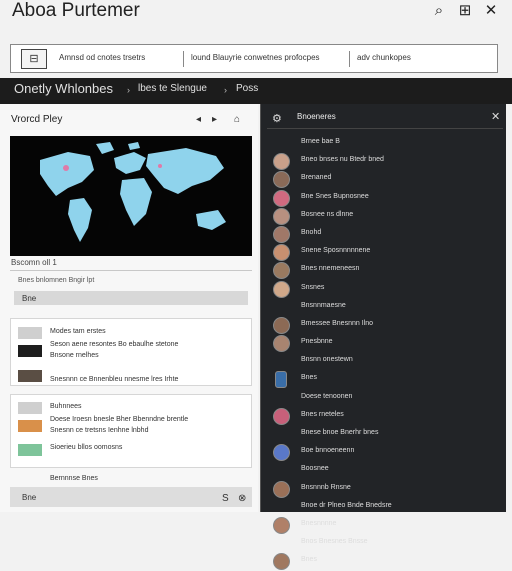  What do you see at coordinates (309, 560) in the screenshot?
I see `list-item-label: Bnes` at bounding box center [309, 560].